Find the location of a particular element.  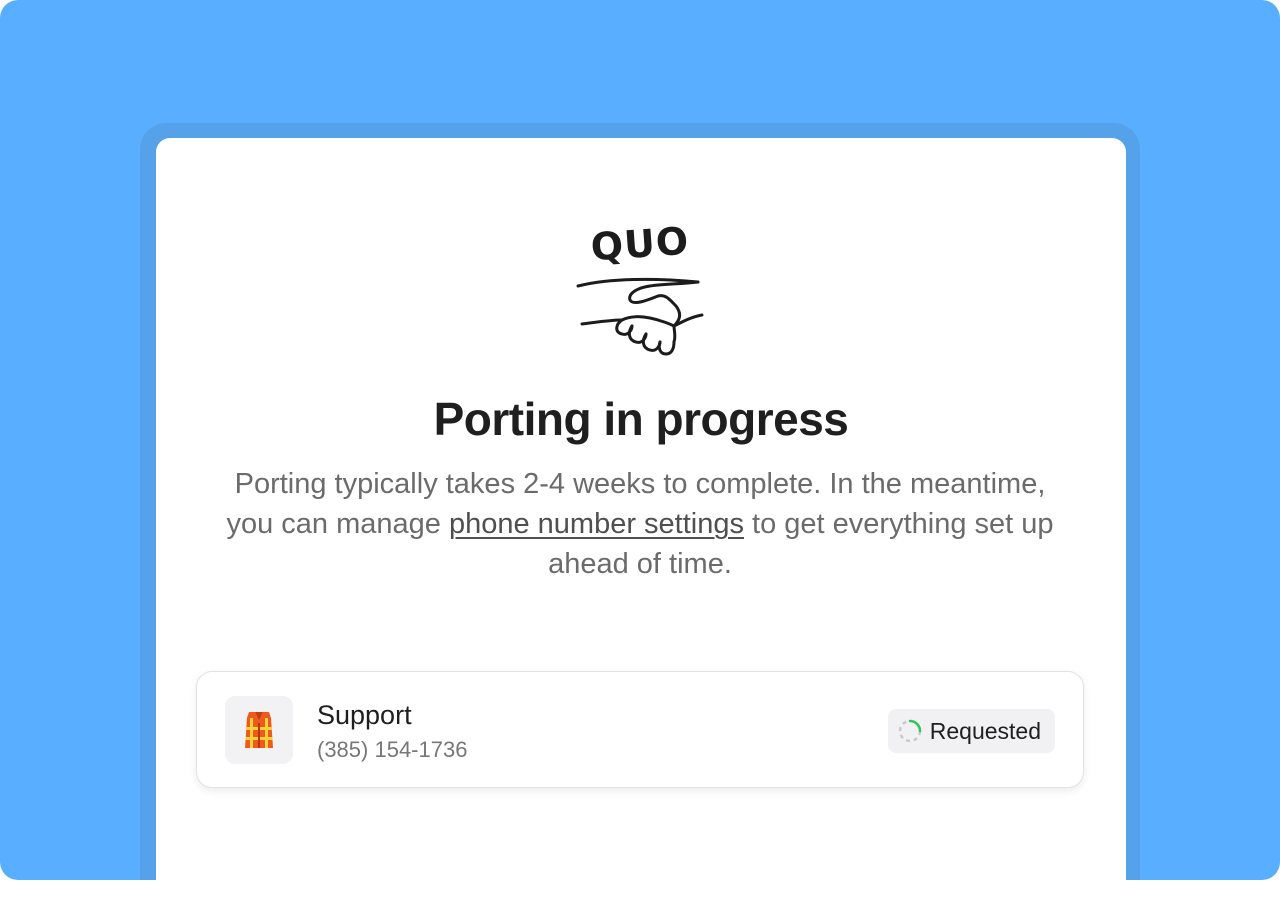

brand-logo: QUO is located at coordinates (640, 290).